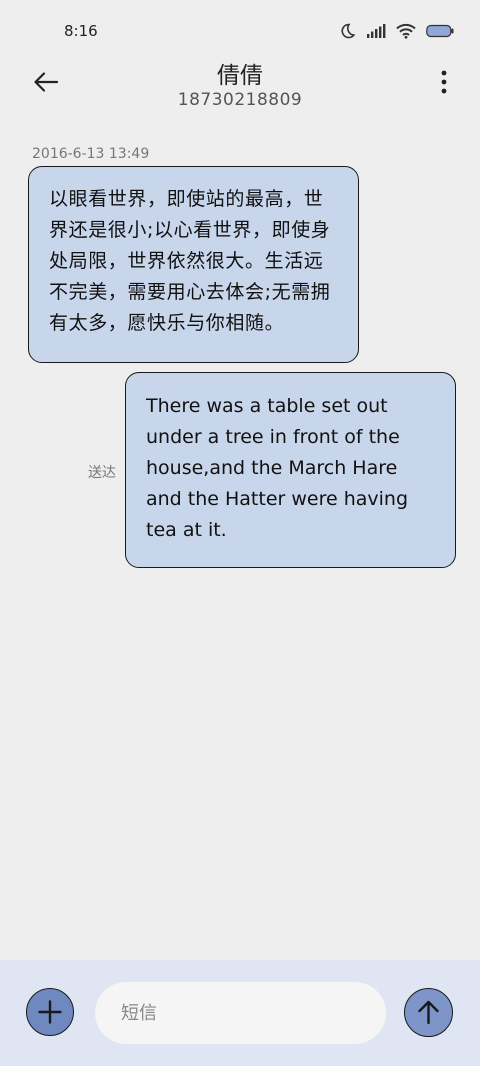 The height and width of the screenshot is (1066, 480). Describe the element at coordinates (440, 31) in the screenshot. I see `battery-icon` at that location.